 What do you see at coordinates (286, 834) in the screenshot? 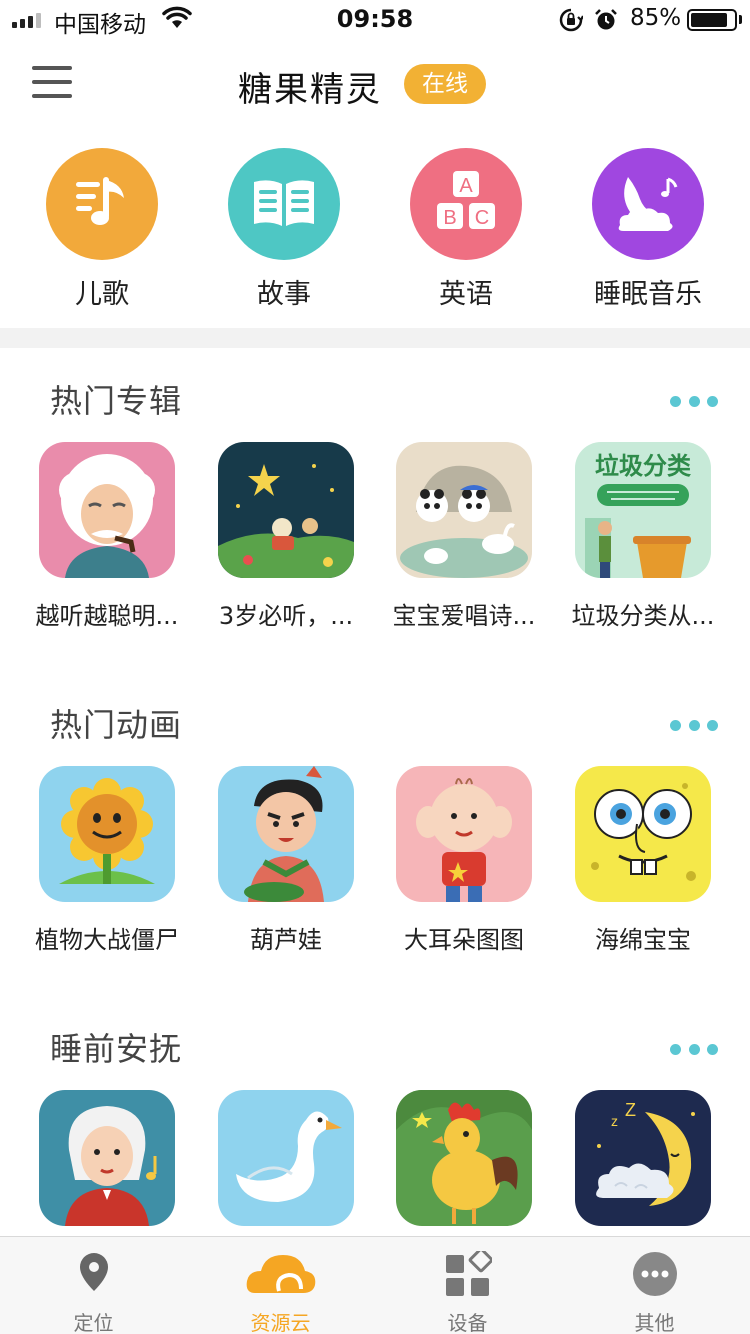
I see `calabash-brother-thumb` at bounding box center [286, 834].